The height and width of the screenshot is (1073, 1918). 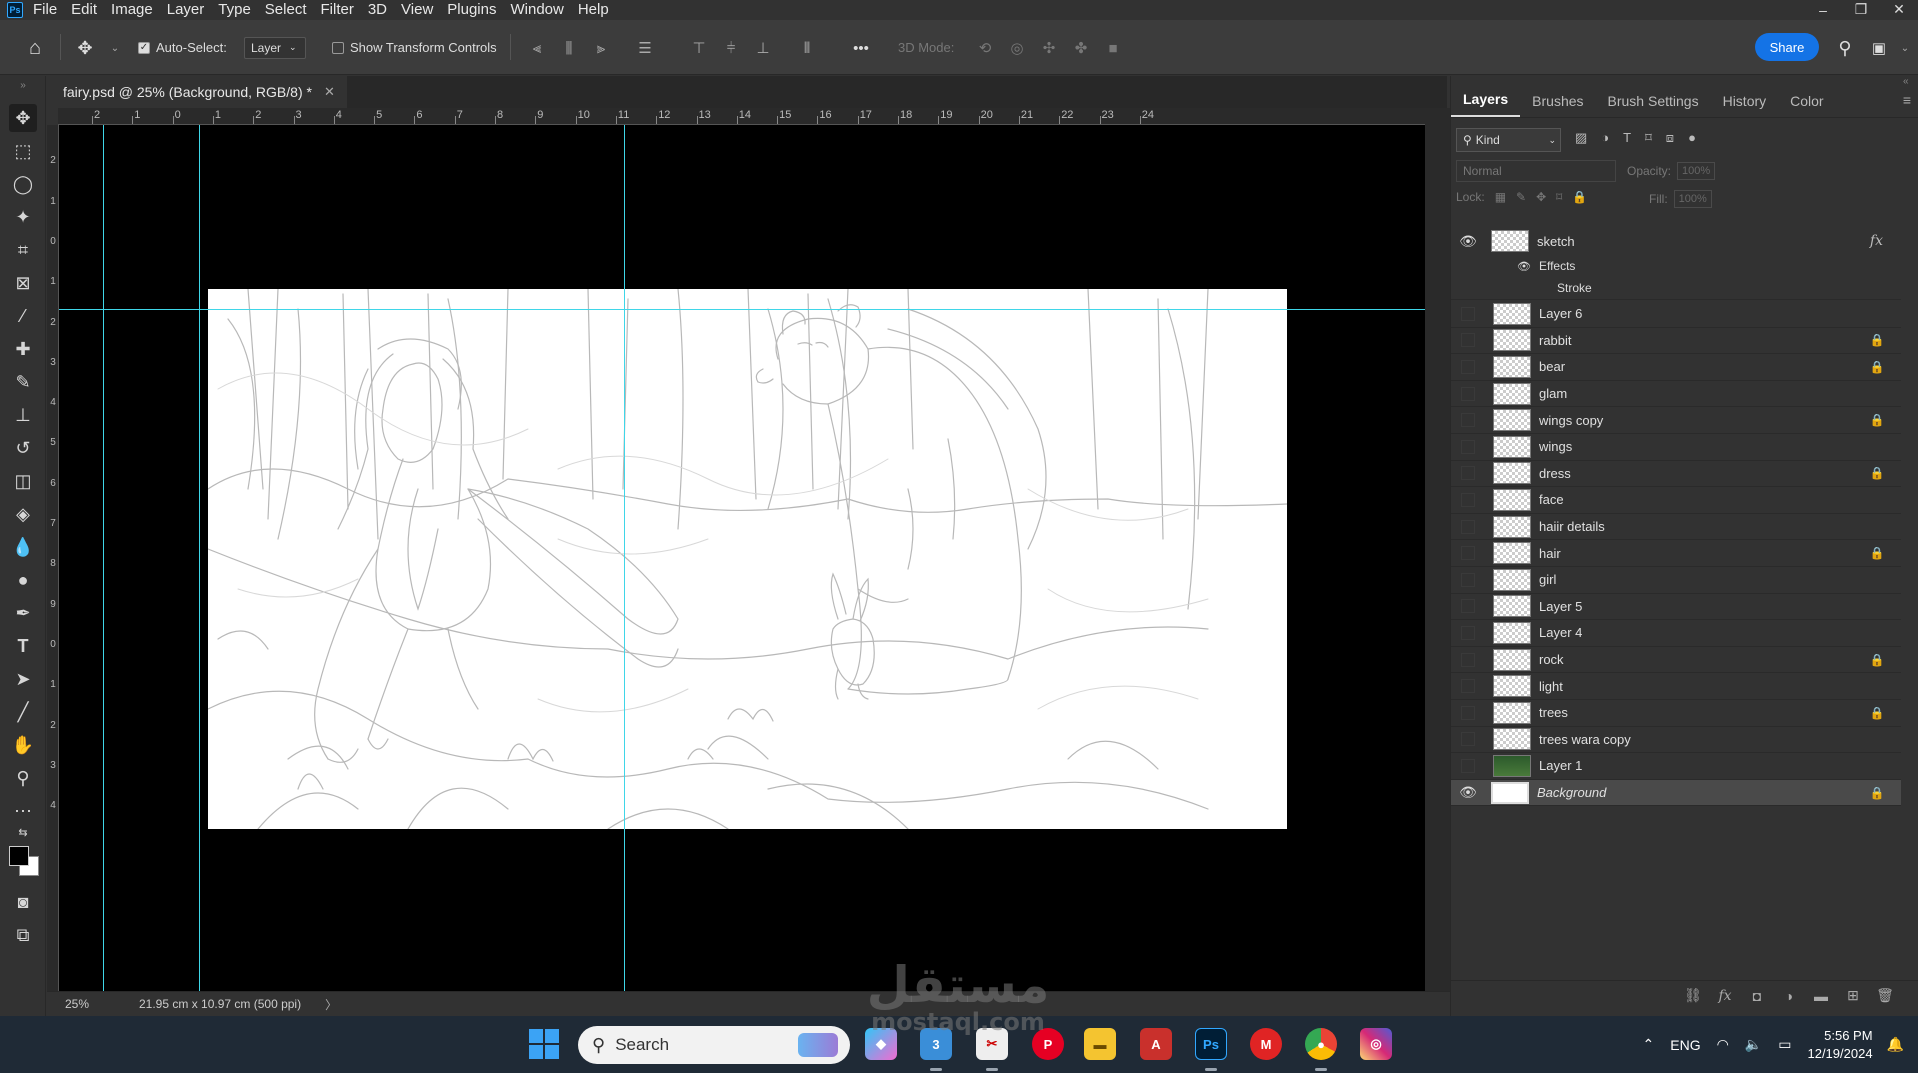 I want to click on ruler-vertical: 3 2 1 0 1 2 3 4 5 6 7 8 9 0 1 2 3 4, so click(x=53, y=558).